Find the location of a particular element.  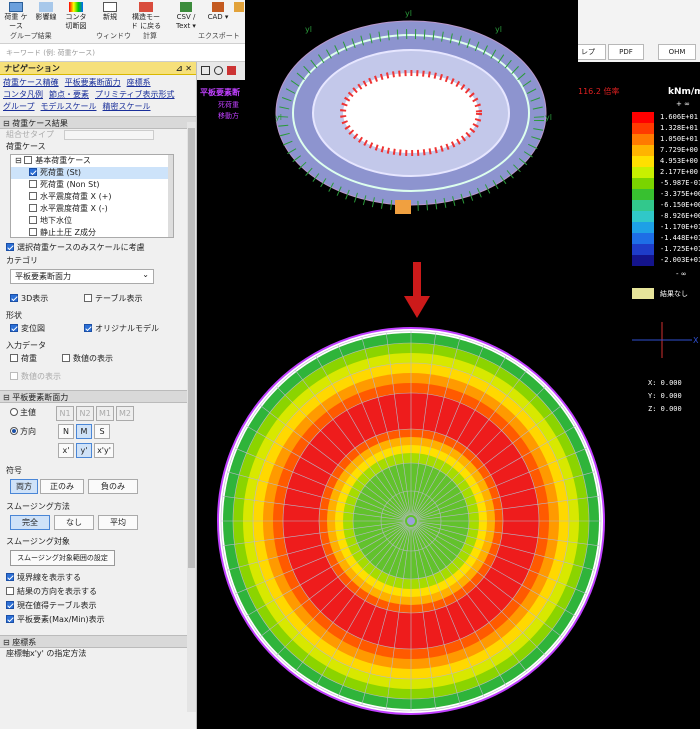

section-plate-force: ⊟ 平板要素断面力 is located at coordinates (98, 396).